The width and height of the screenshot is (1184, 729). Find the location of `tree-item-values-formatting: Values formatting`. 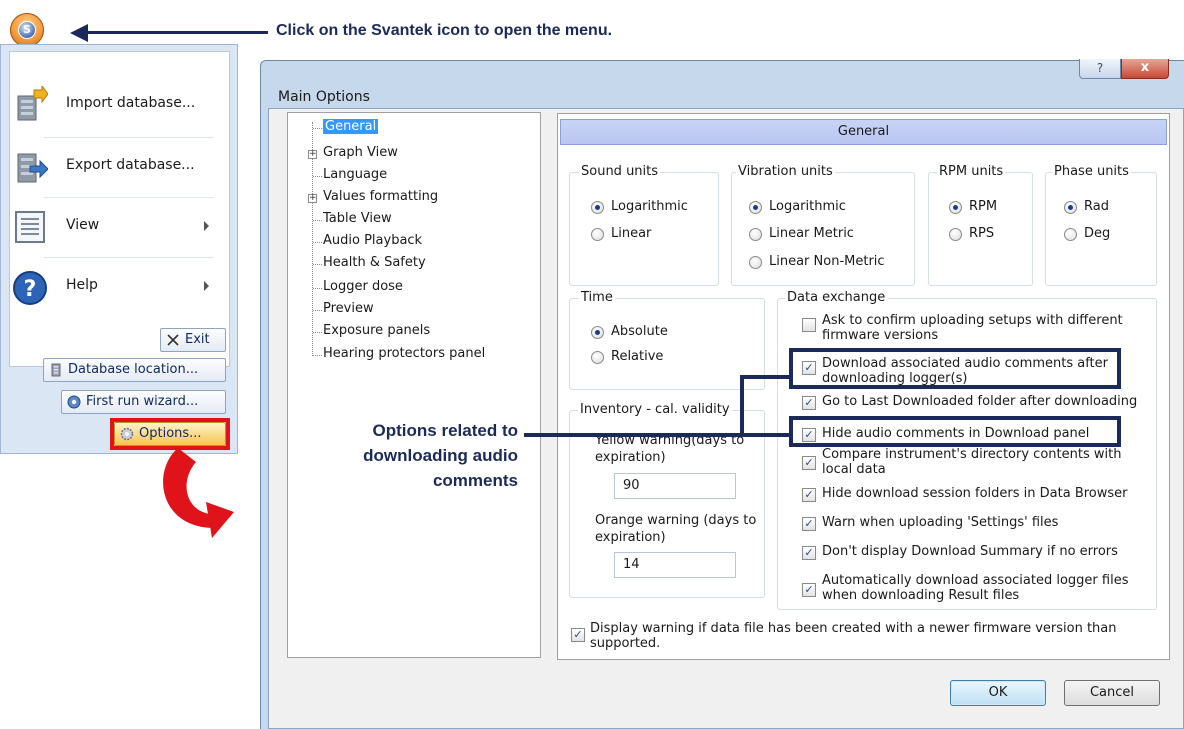

tree-item-values-formatting: Values formatting is located at coordinates (380, 198).